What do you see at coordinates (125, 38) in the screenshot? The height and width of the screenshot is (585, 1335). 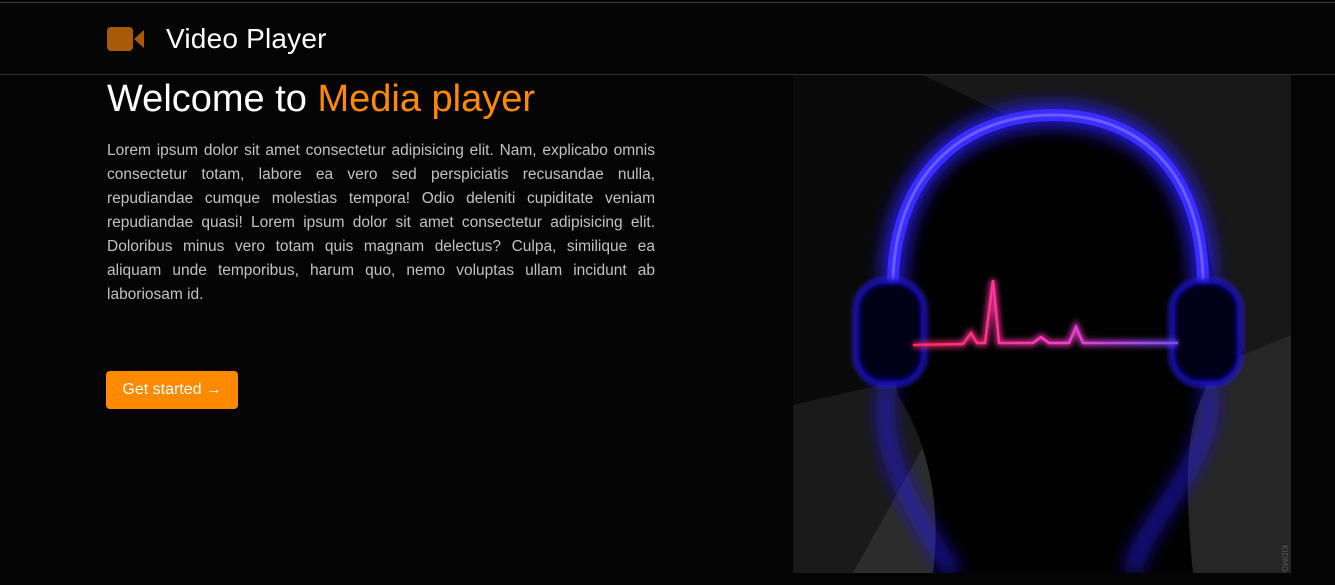 I see `video-camera-icon` at bounding box center [125, 38].